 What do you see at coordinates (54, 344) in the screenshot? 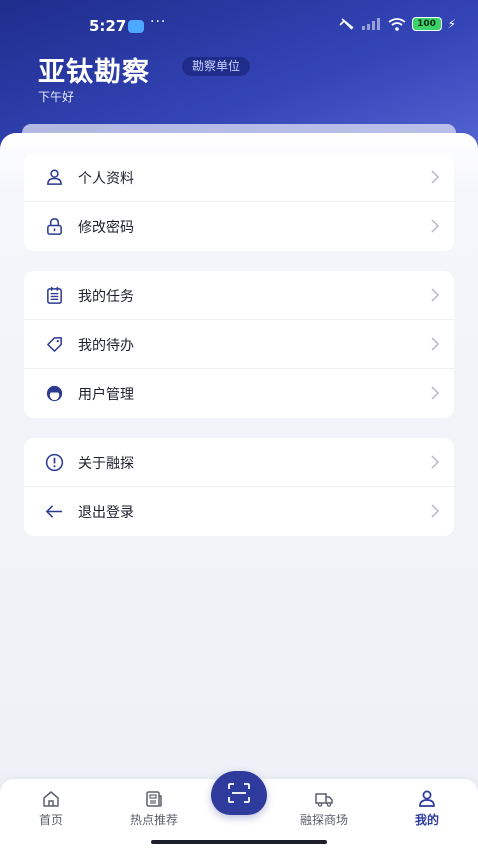
I see `tag-icon` at bounding box center [54, 344].